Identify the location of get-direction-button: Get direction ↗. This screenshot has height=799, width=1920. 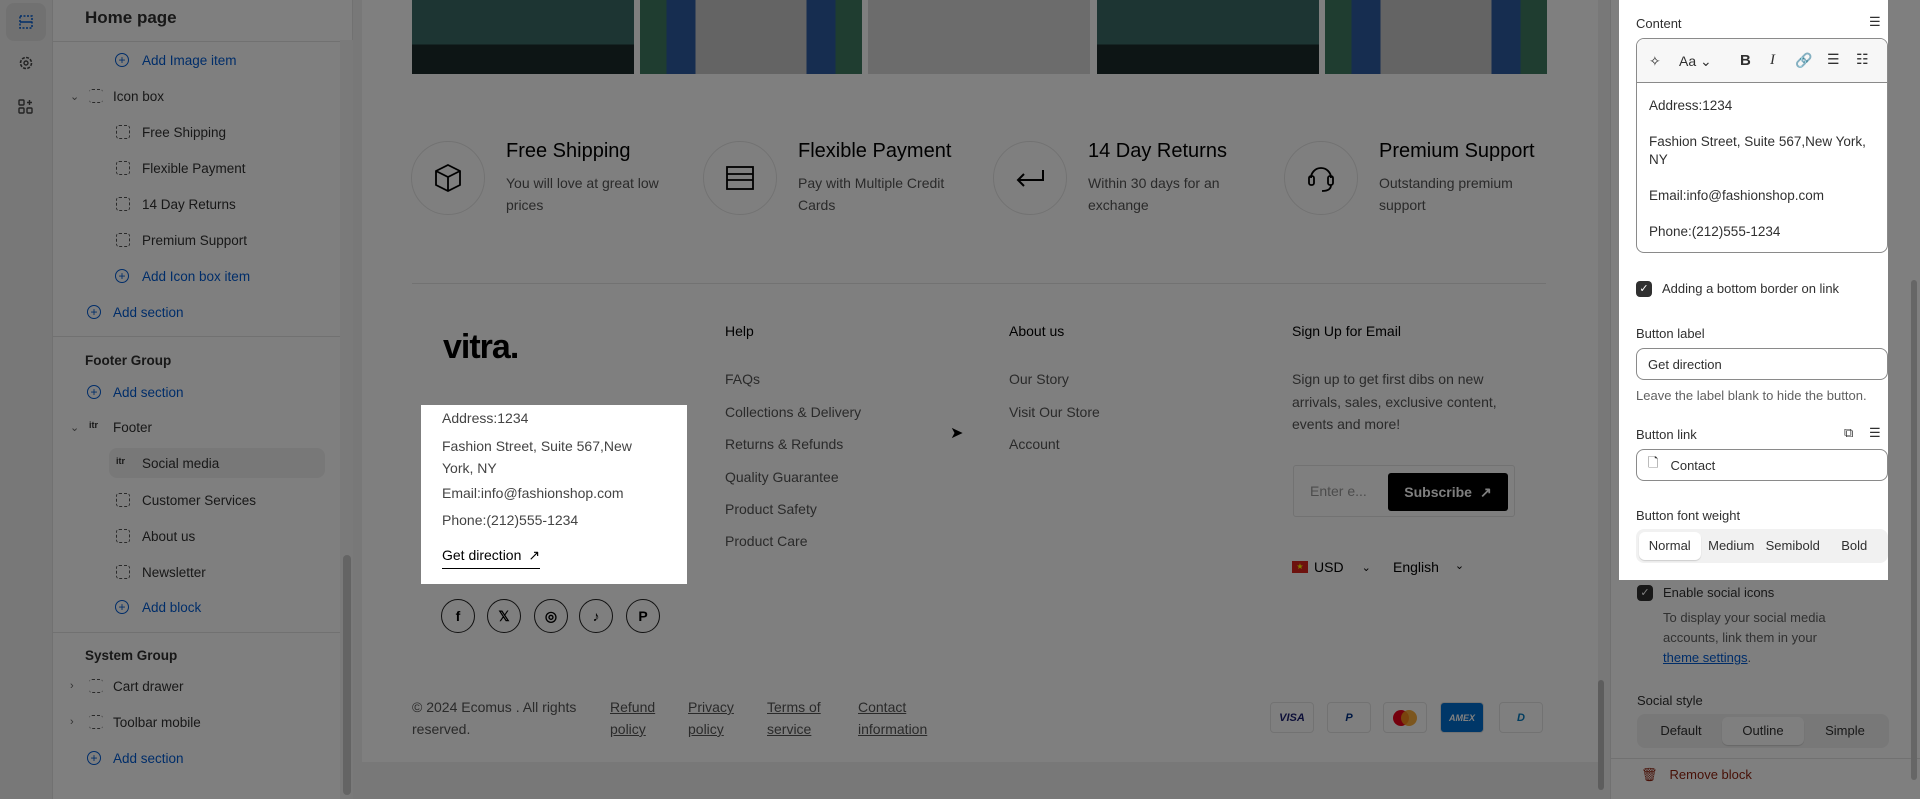
(491, 558).